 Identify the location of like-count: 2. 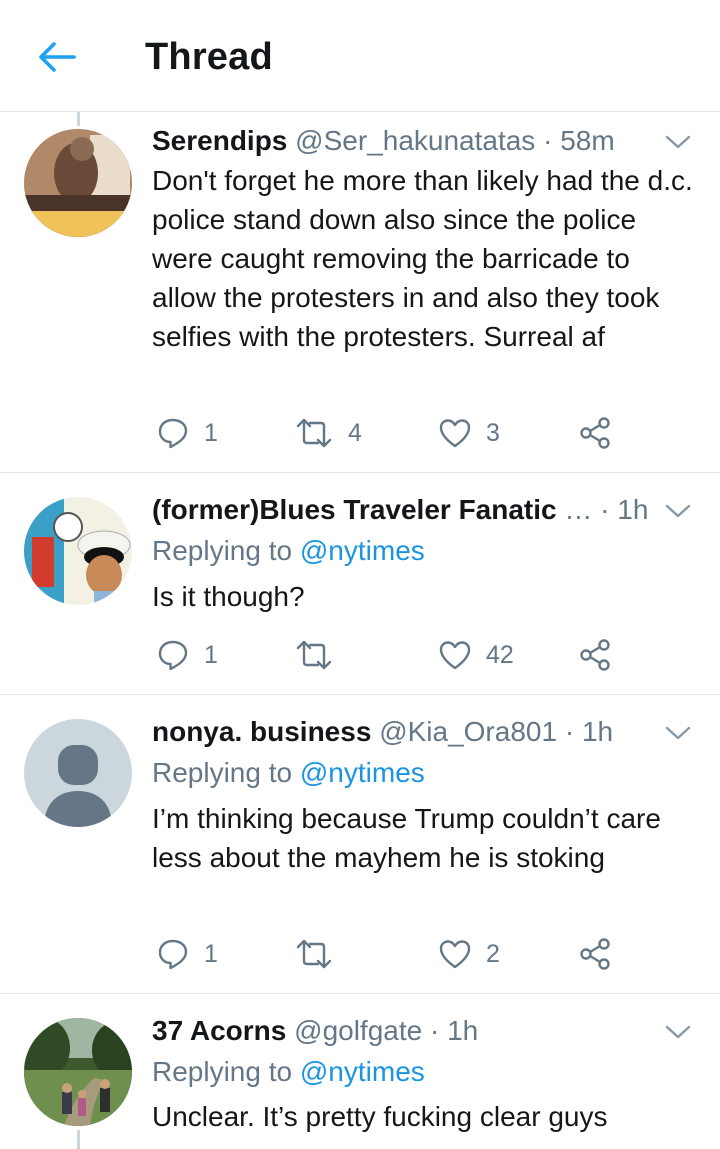
(493, 953).